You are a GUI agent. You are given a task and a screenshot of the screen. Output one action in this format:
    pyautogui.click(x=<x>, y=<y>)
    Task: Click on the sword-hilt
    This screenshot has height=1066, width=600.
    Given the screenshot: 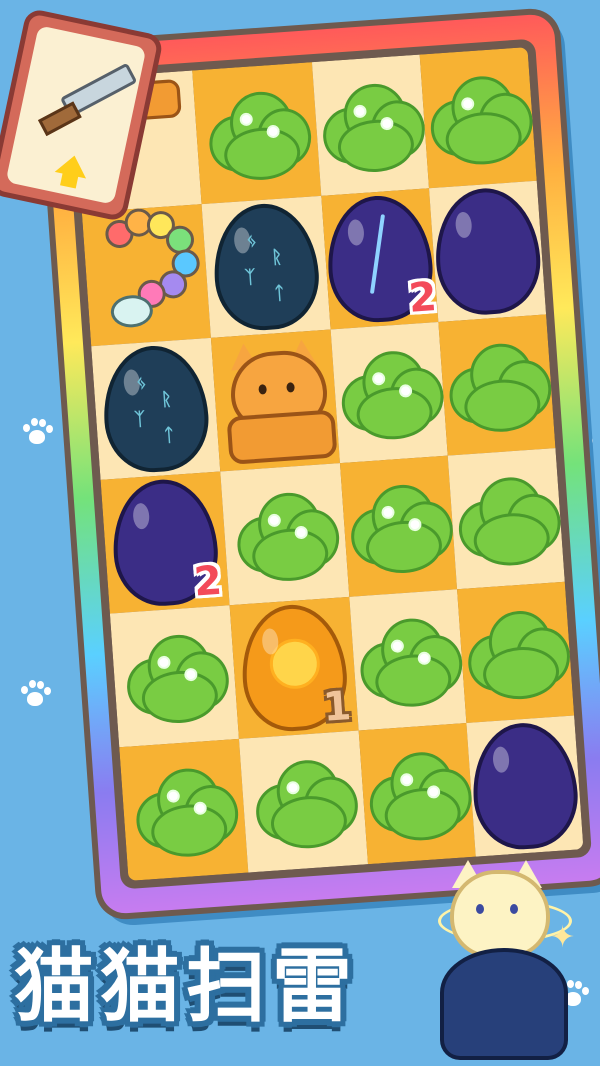 What is the action you would take?
    pyautogui.click(x=59, y=119)
    